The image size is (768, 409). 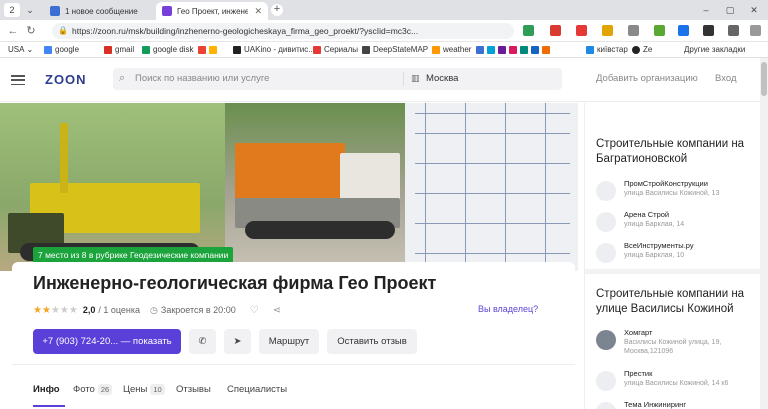 I want to click on lock-icon: 🔒, so click(x=63, y=30).